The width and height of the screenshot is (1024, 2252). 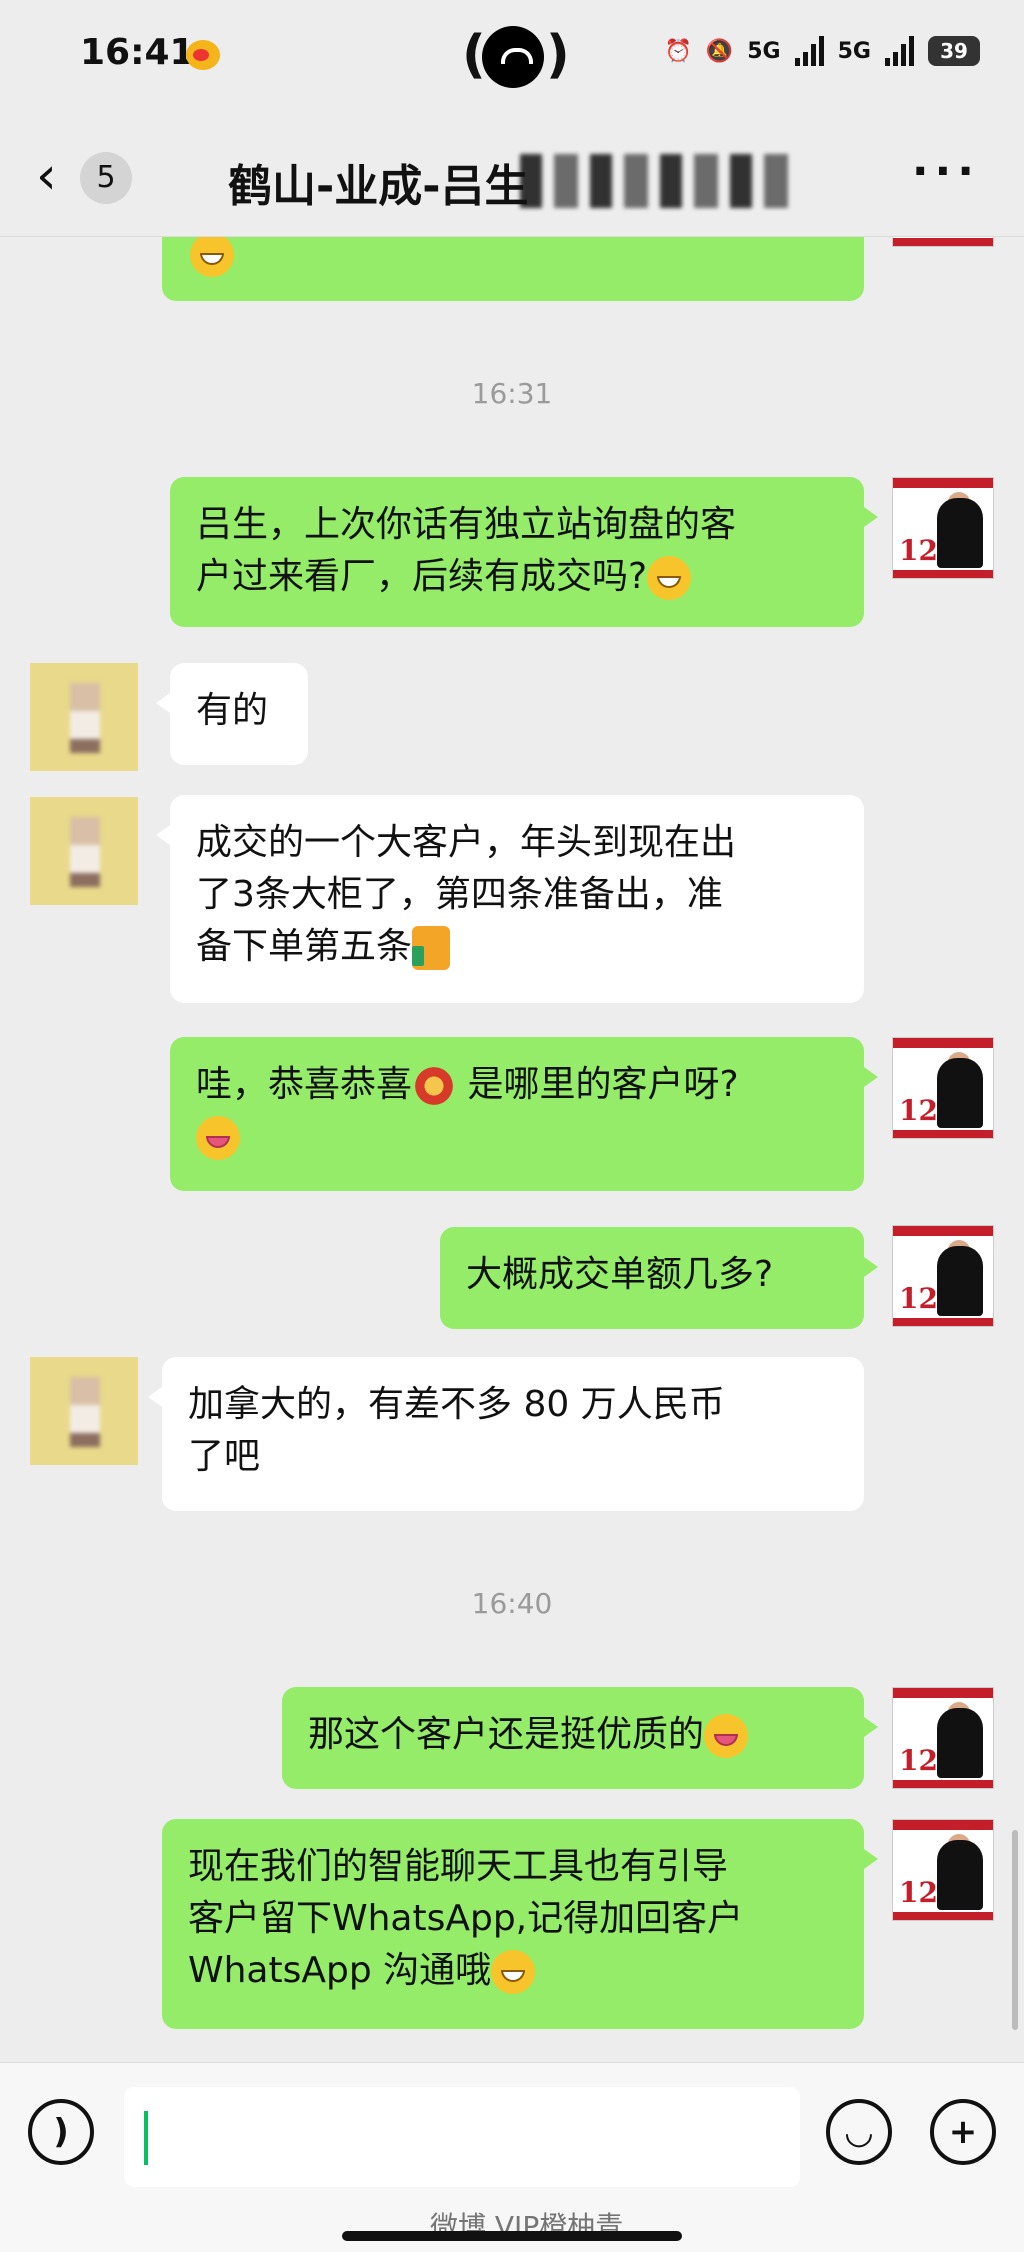 What do you see at coordinates (422, 576) in the screenshot?
I see `message-text: 户过来看厂，后续有成交吗?` at bounding box center [422, 576].